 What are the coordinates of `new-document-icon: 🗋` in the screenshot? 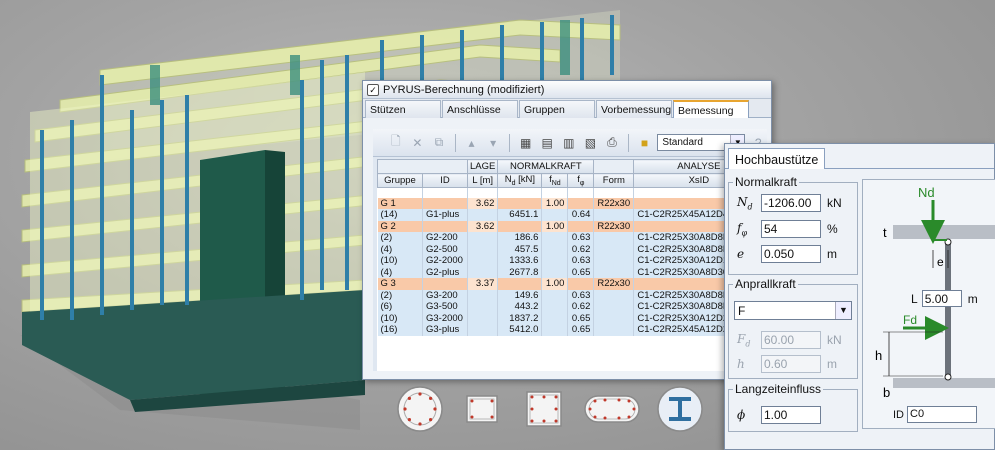 It's located at (396, 143).